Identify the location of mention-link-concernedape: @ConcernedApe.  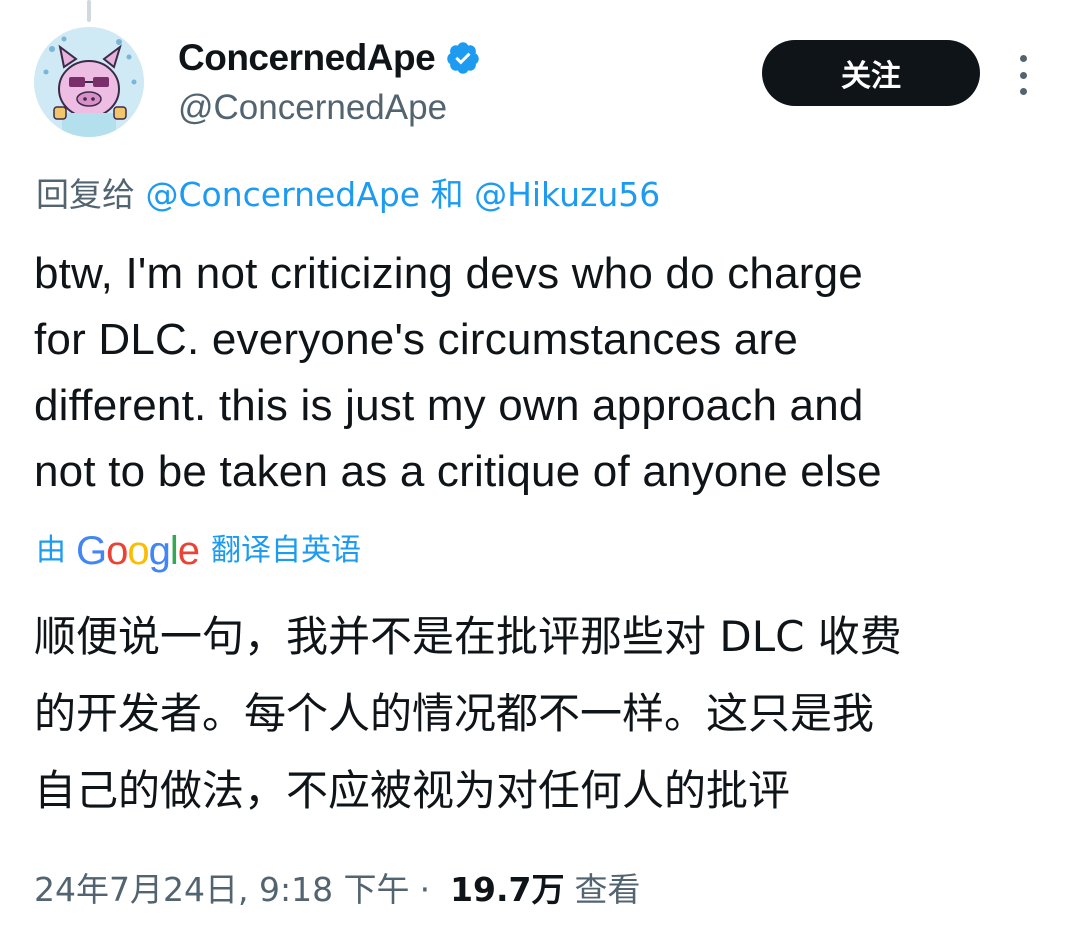
(283, 194).